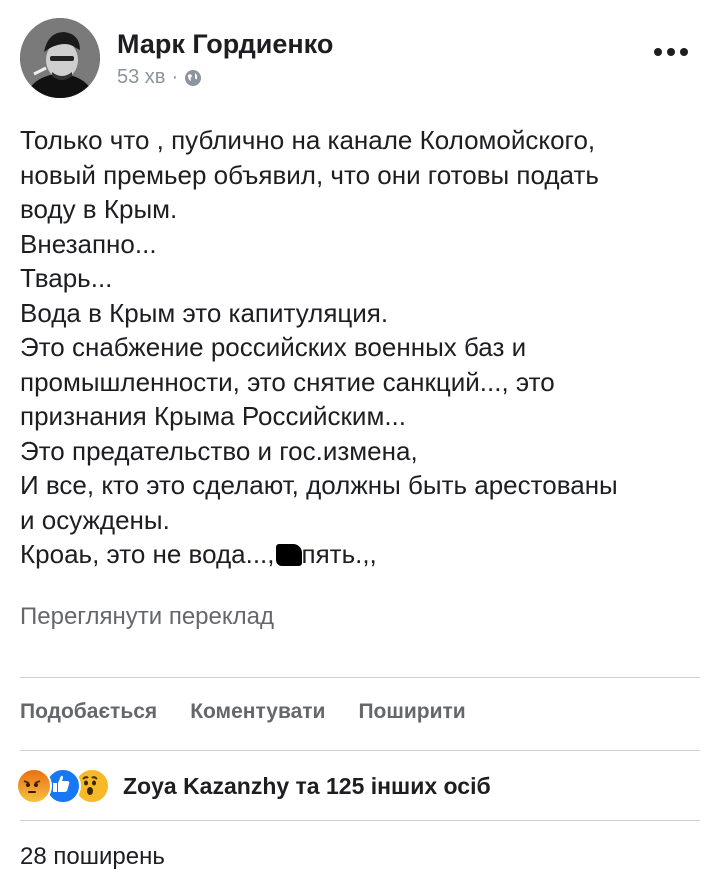 The width and height of the screenshot is (720, 894). I want to click on post-line: и осуждены., so click(95, 519).